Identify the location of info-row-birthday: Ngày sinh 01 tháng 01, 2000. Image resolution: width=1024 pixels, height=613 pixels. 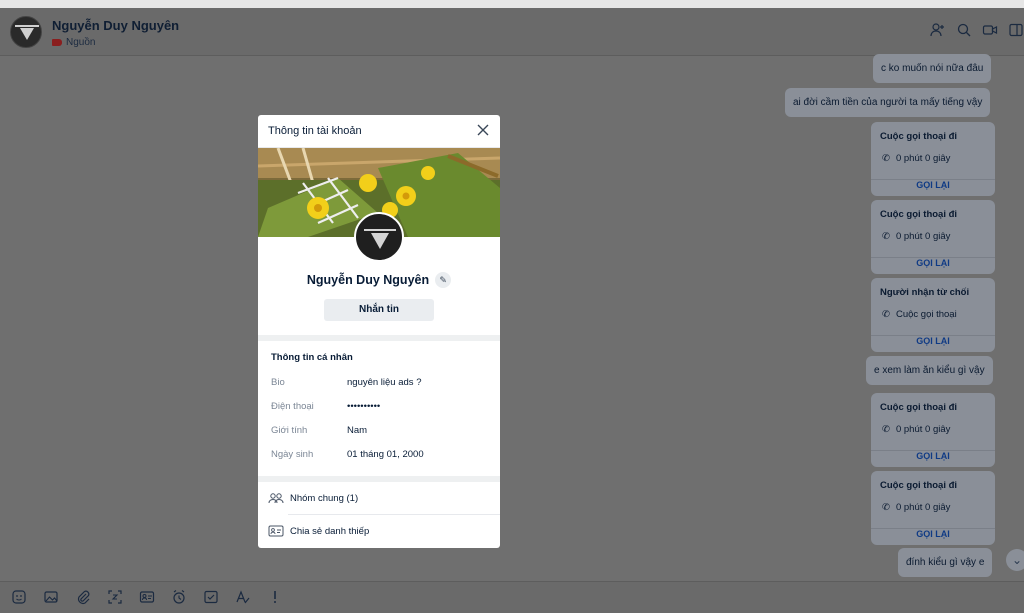
(347, 454).